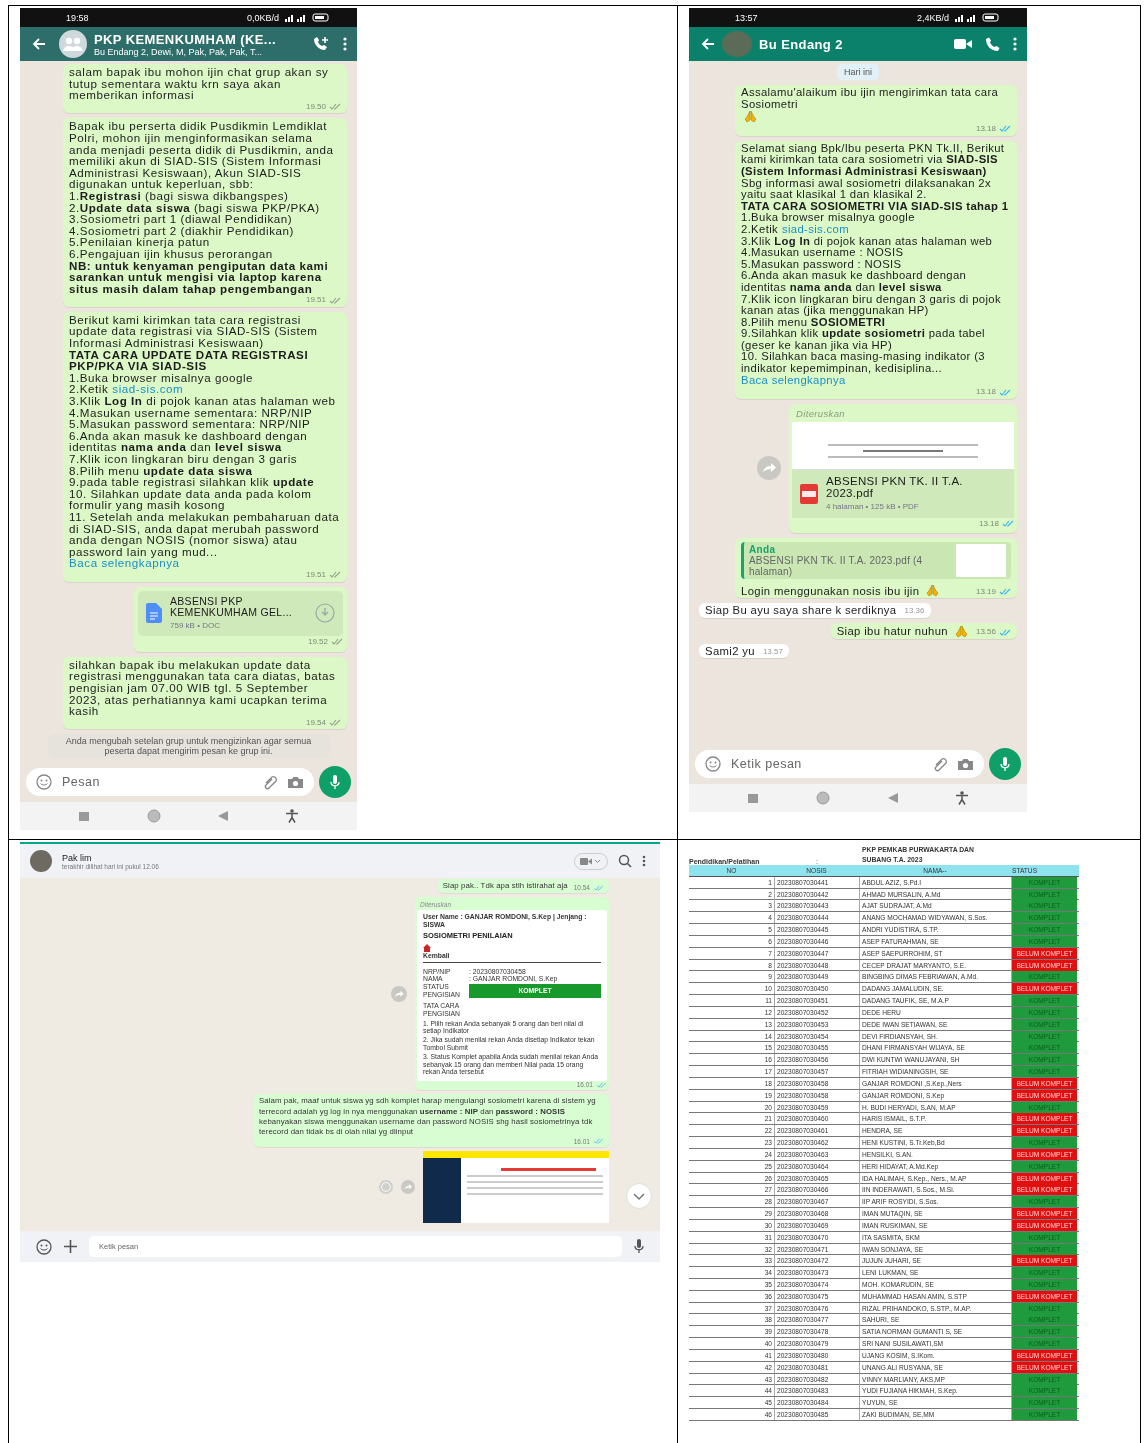 This screenshot has height=1443, width=1145. Describe the element at coordinates (871, 305) in the screenshot. I see `message-text: 7.Klik icon lingkaran biru dengan 3 garis di pojok kanan atas (jika menggunakan HP)` at that location.